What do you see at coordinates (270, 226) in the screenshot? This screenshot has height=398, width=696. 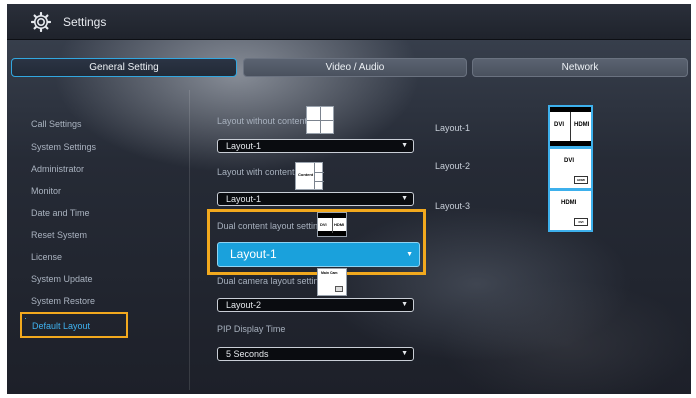 I see `dual-content-layout-label: Dual content layout setting` at bounding box center [270, 226].